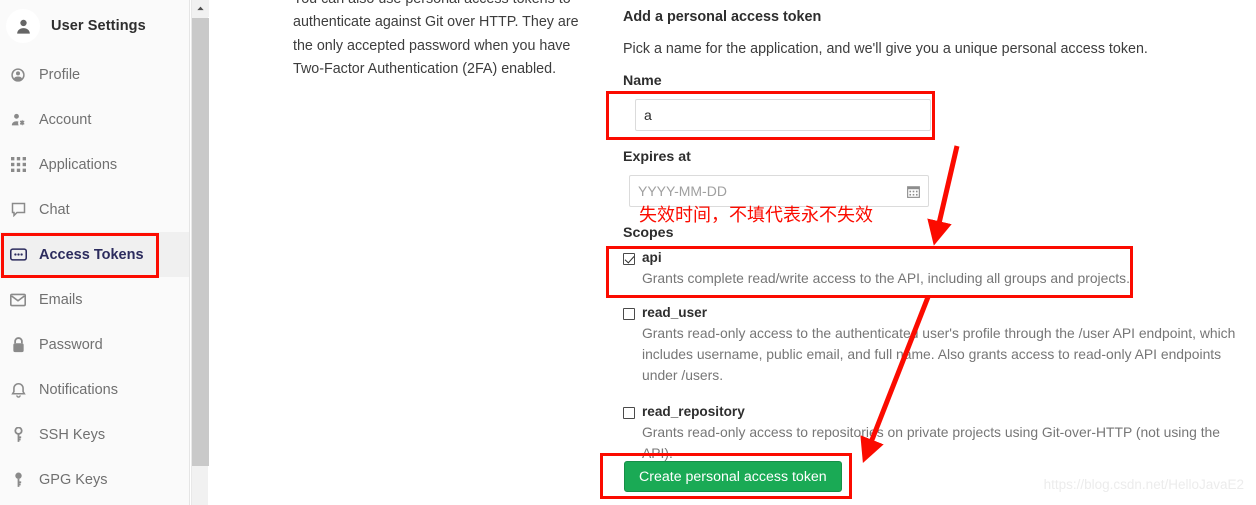 This screenshot has width=1256, height=505. I want to click on scope-checkbox-read-user, so click(629, 314).